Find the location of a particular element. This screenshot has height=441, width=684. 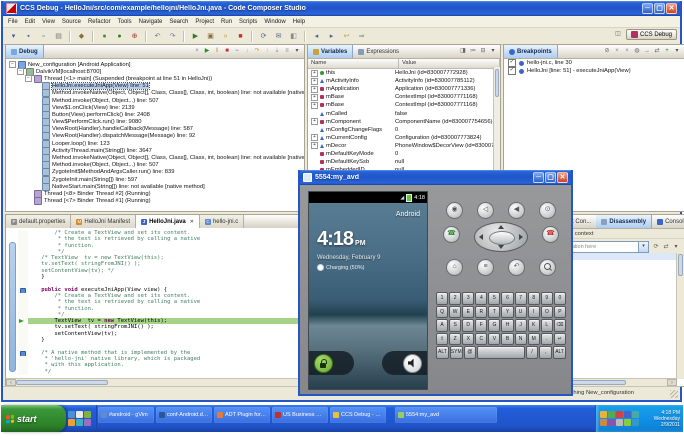

editor-tab-hellojni-java: J HelloJni.java ✕ is located at coordinates (168, 221).